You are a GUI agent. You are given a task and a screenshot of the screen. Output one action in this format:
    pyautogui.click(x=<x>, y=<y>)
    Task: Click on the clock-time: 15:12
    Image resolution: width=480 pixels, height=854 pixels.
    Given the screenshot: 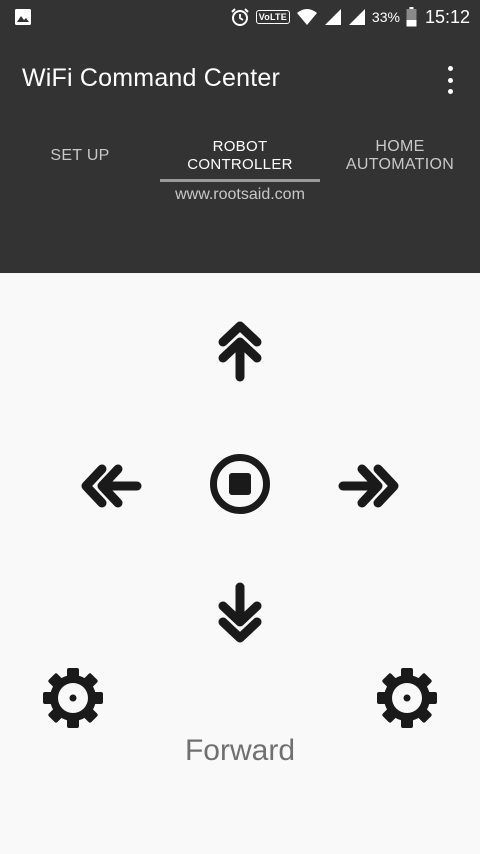 What is the action you would take?
    pyautogui.click(x=447, y=16)
    